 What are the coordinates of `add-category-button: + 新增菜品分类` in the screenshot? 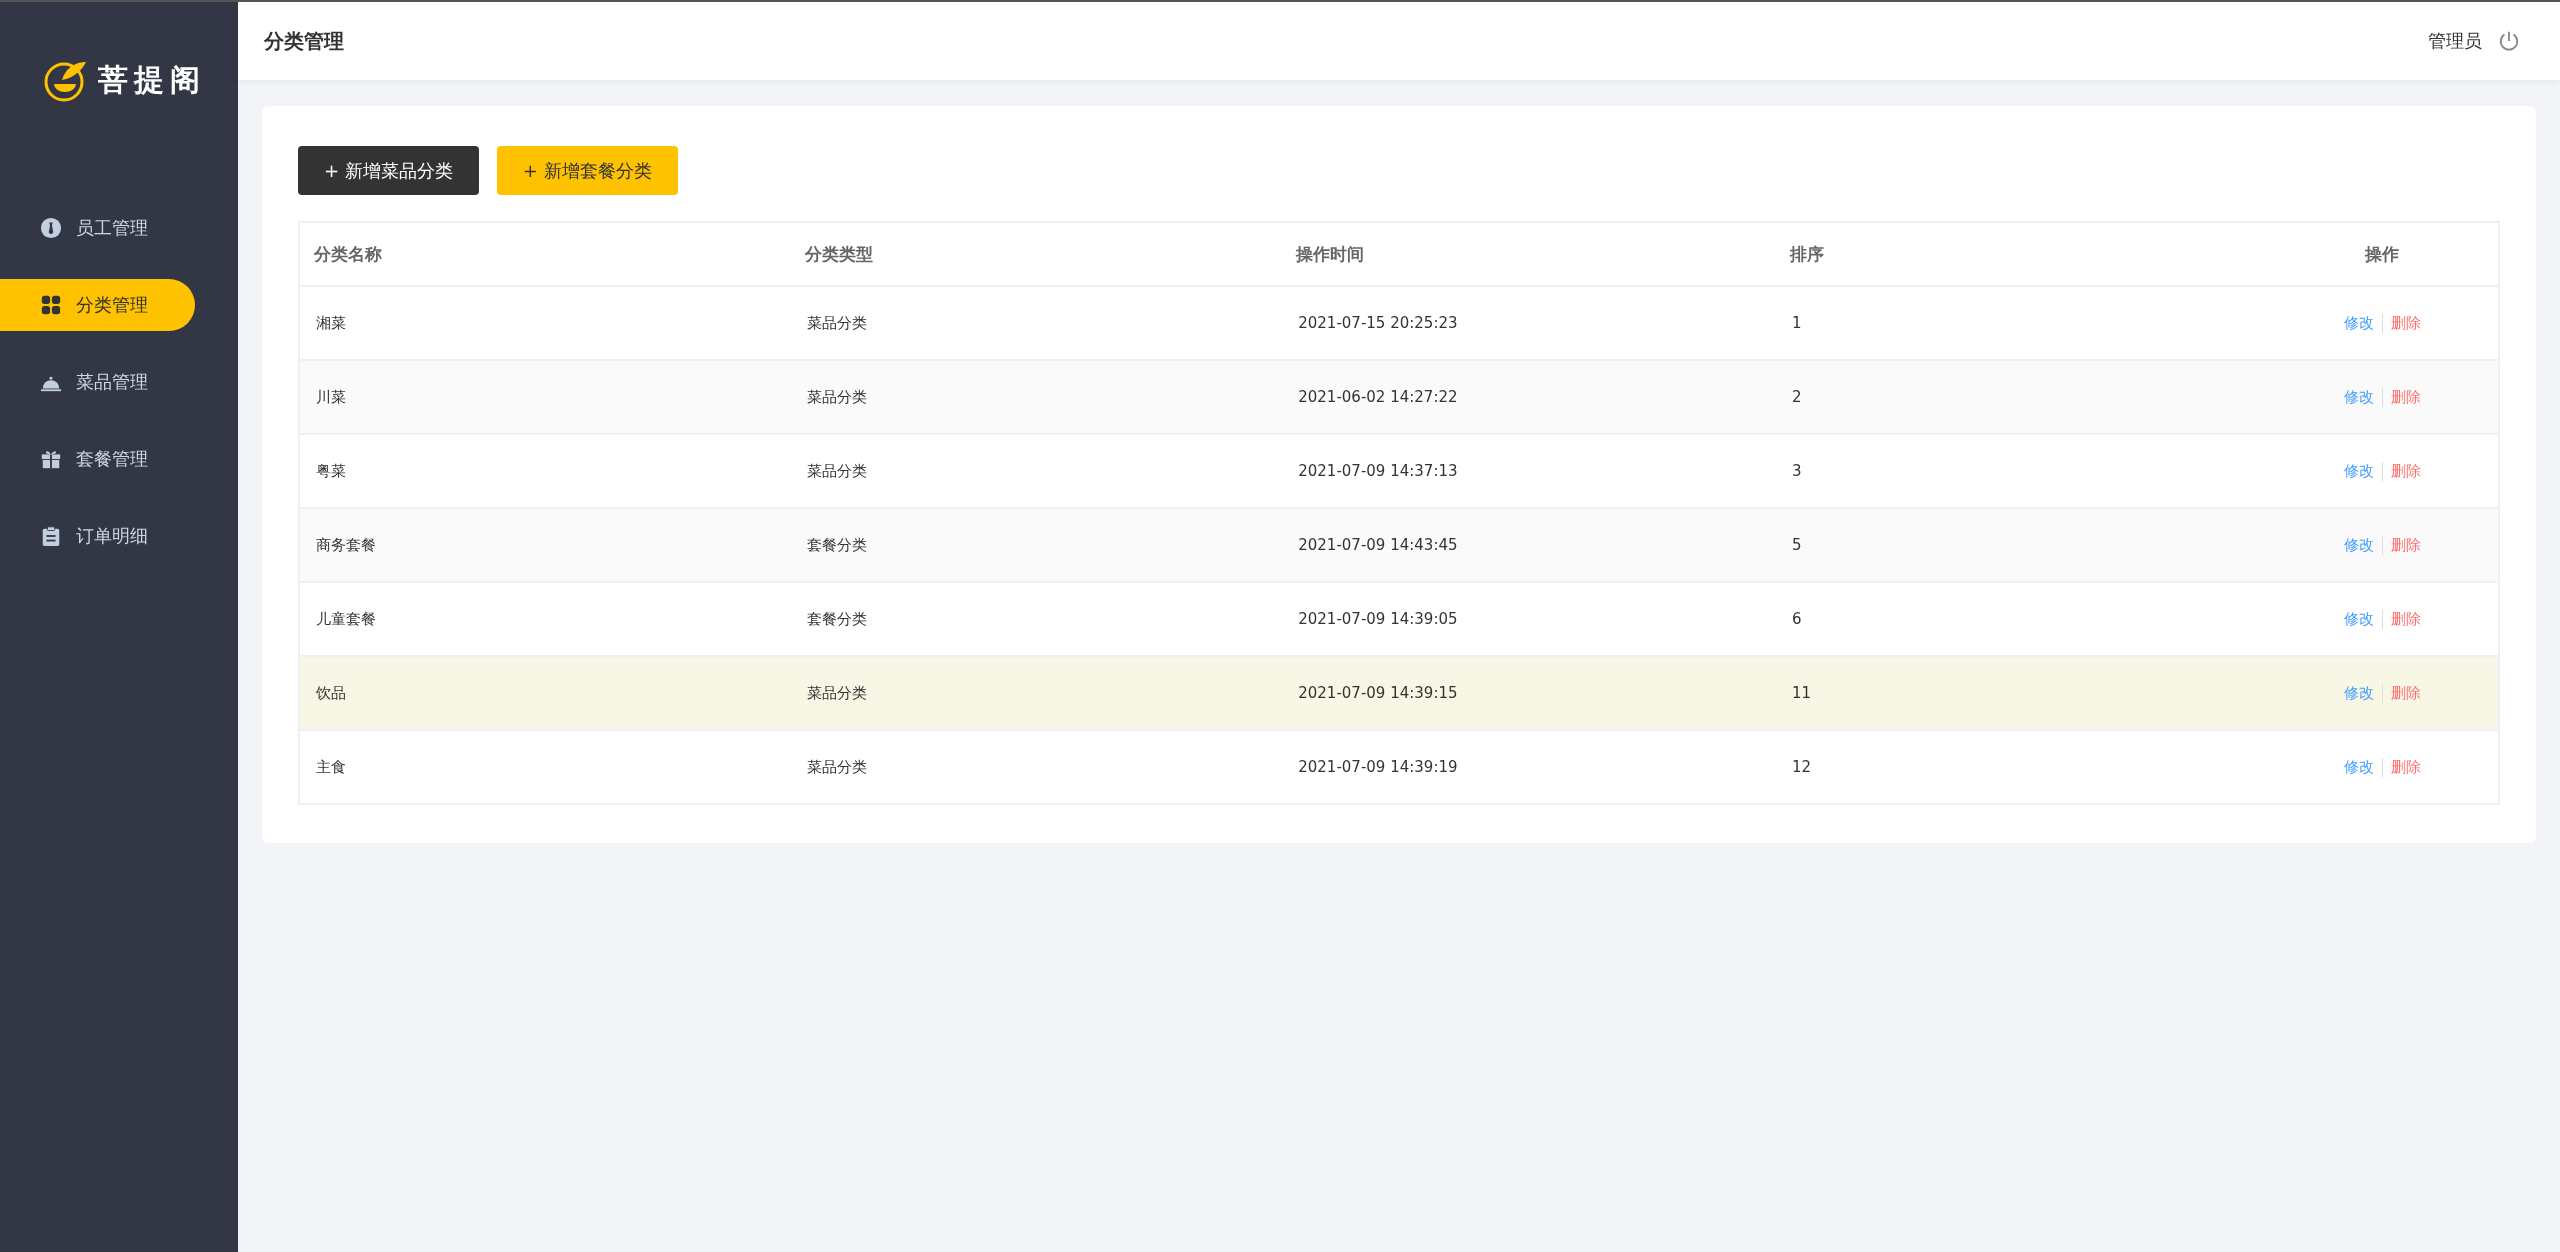 It's located at (388, 170).